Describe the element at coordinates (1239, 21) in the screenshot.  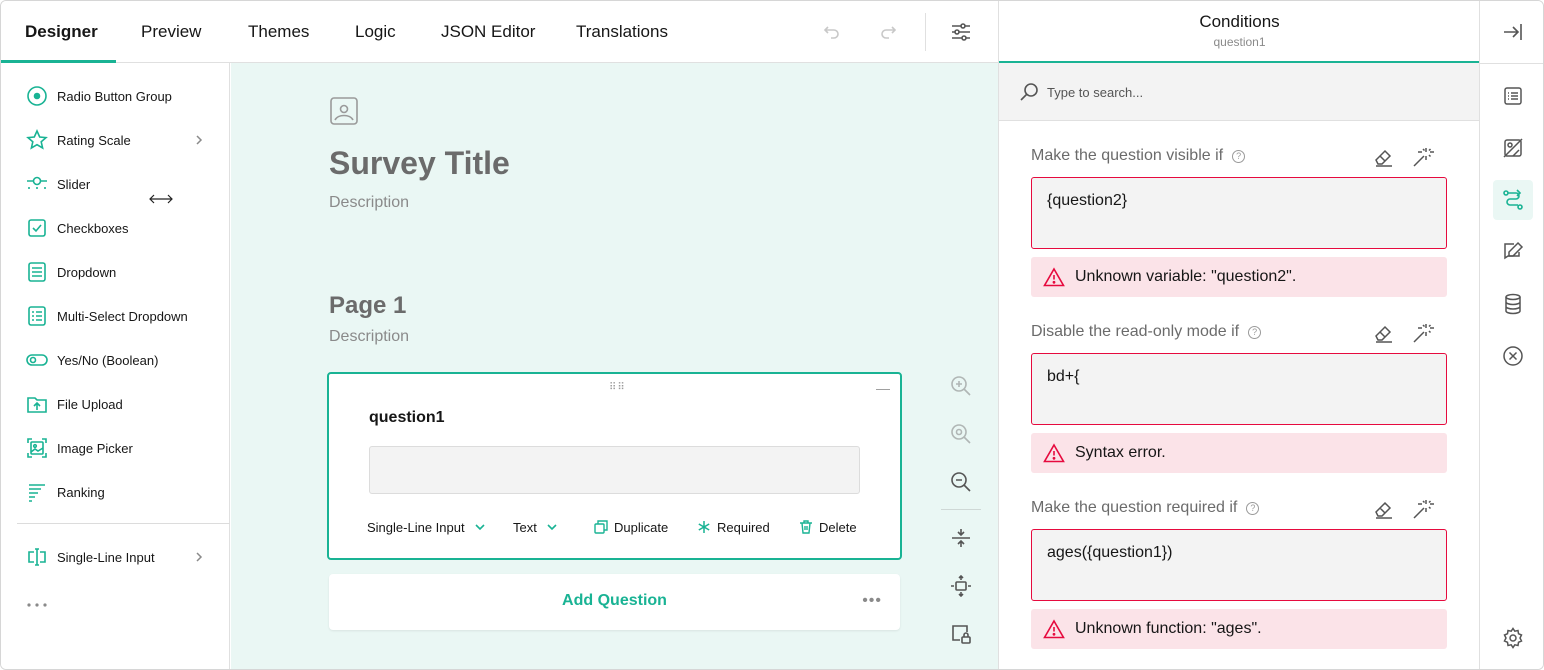
I see `panel-title: Conditions` at that location.